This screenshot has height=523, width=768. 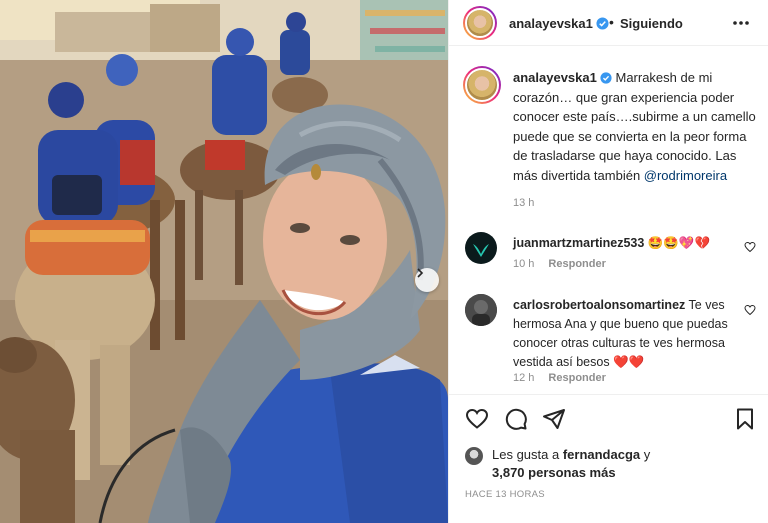 What do you see at coordinates (523, 203) in the screenshot?
I see `caption-timestamp: 13 h` at bounding box center [523, 203].